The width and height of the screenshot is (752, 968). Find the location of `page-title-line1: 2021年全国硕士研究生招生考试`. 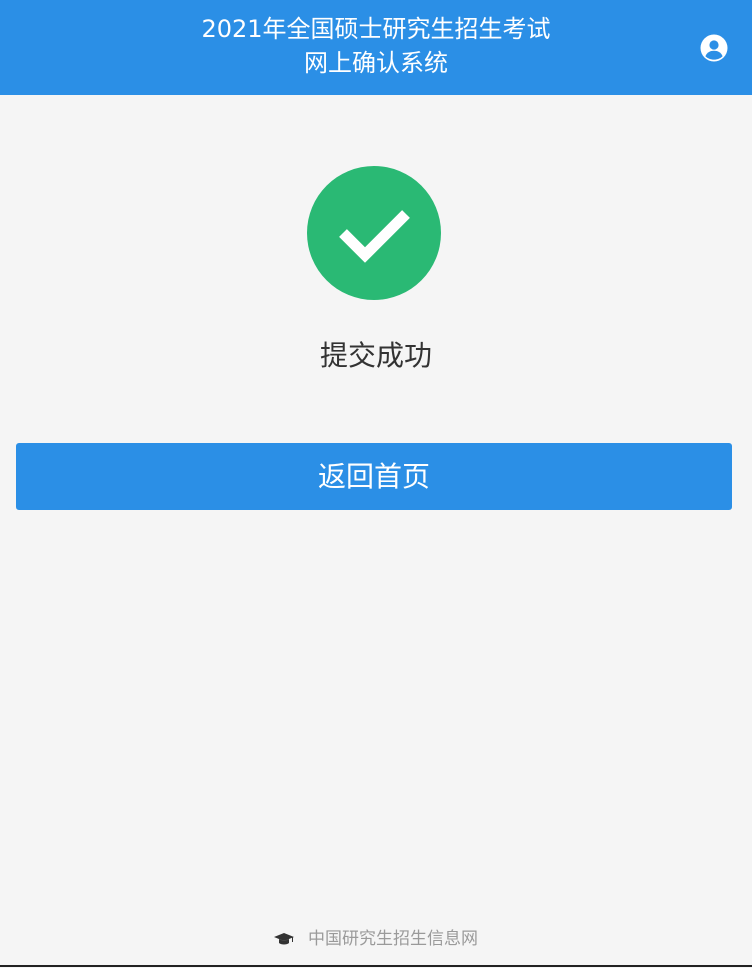

page-title-line1: 2021年全国硕士研究生招生考试 is located at coordinates (376, 29).